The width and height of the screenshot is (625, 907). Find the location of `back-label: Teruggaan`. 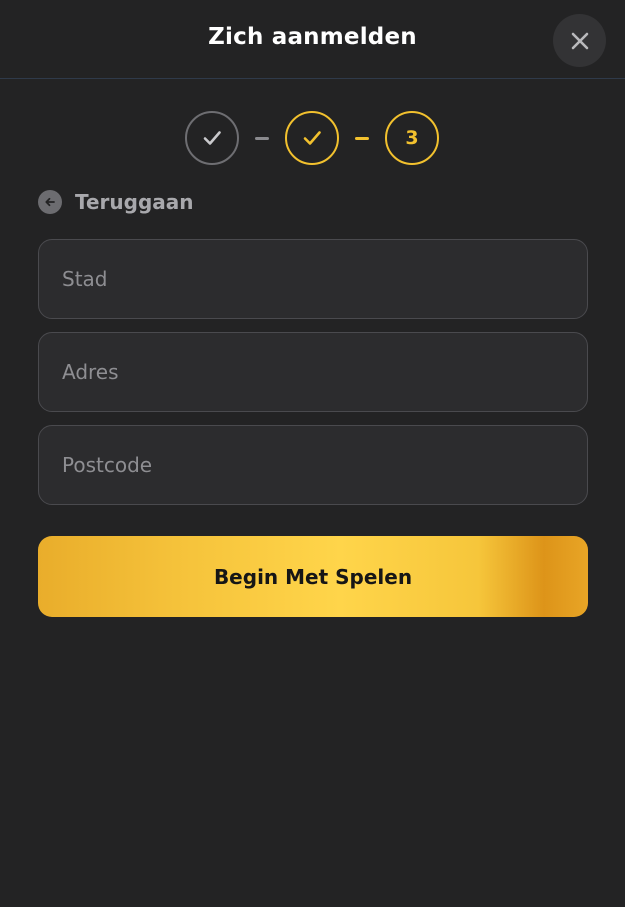

back-label: Teruggaan is located at coordinates (134, 202).